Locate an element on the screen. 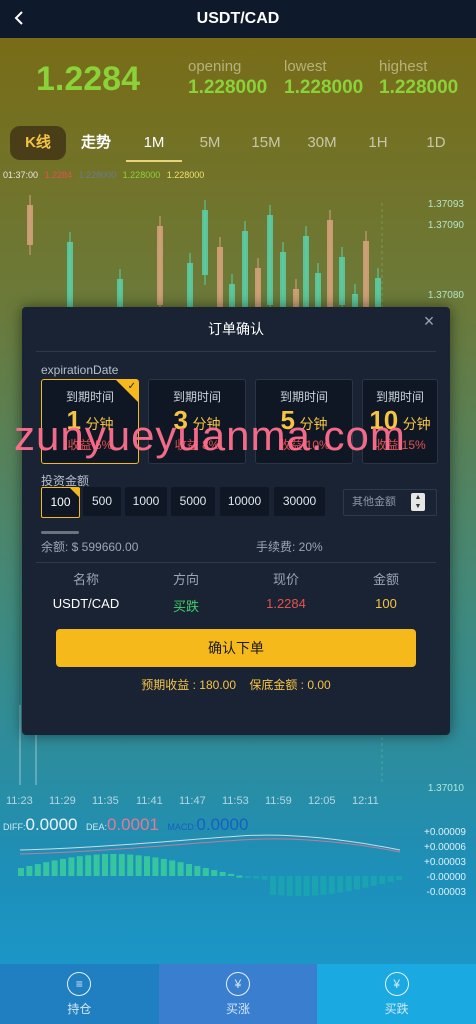 Image resolution: width=476 pixels, height=1024 pixels. divider is located at coordinates (236, 562).